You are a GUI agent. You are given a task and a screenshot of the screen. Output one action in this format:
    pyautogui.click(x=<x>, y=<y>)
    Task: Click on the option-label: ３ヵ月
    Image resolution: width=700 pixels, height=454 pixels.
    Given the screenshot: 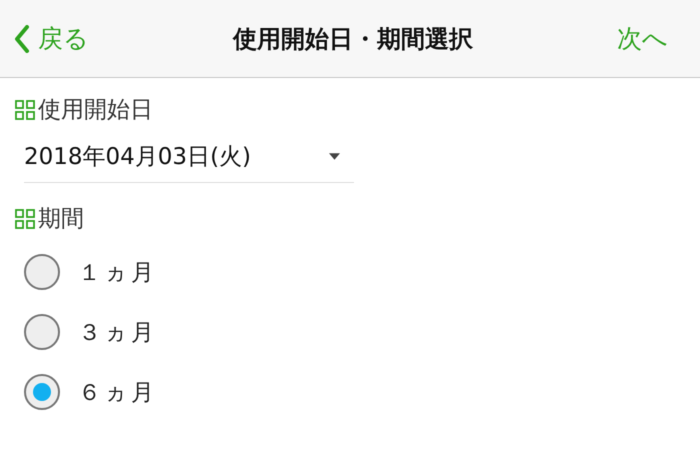 What is the action you would take?
    pyautogui.click(x=117, y=333)
    